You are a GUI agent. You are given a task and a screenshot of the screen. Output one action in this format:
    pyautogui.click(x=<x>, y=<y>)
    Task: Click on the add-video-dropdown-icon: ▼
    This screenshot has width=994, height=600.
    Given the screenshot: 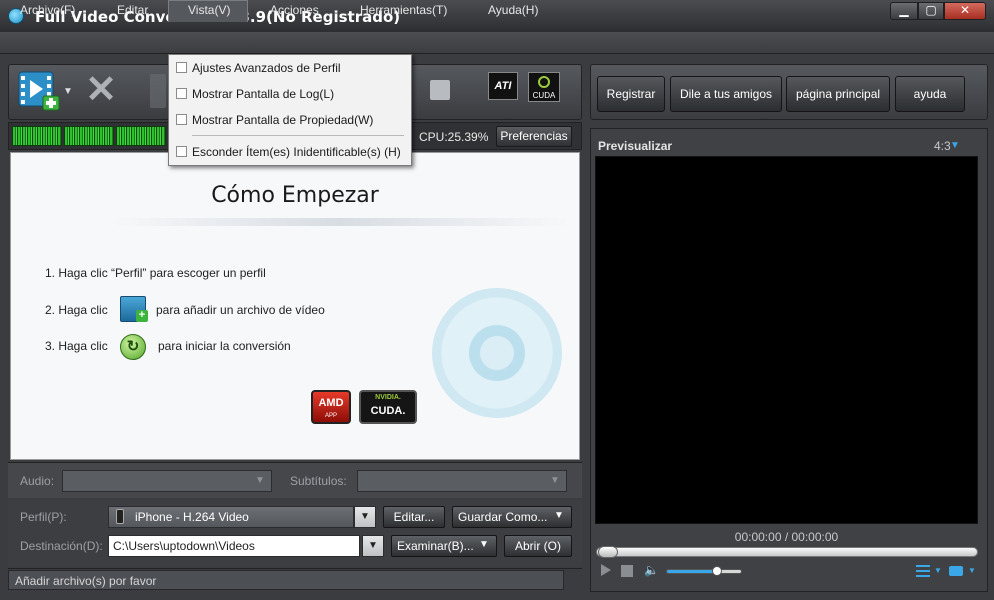 What is the action you would take?
    pyautogui.click(x=68, y=91)
    